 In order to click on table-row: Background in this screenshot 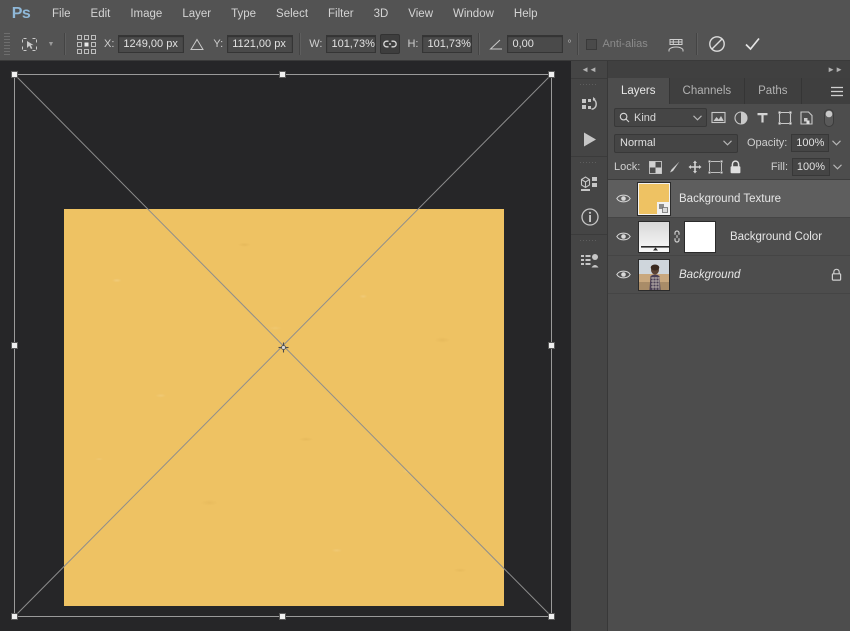, I will do `click(729, 275)`.